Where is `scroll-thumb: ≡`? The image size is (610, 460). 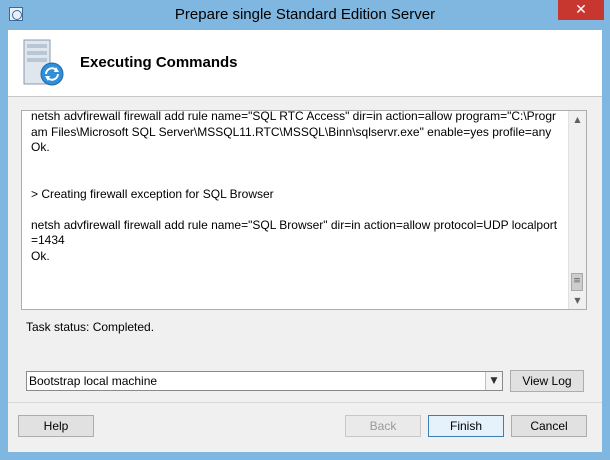 scroll-thumb: ≡ is located at coordinates (577, 282).